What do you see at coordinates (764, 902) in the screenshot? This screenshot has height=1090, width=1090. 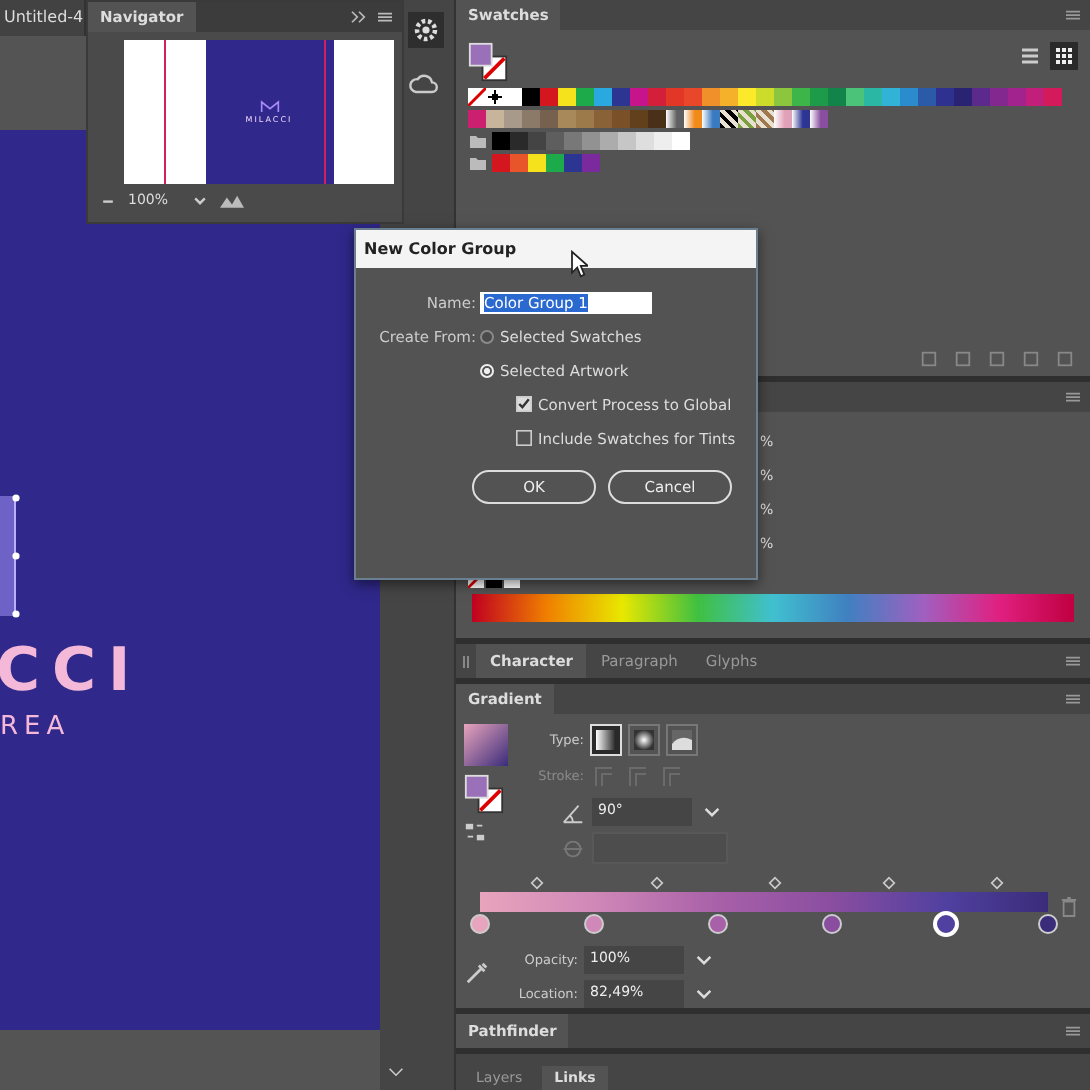 I see `gradient-bar` at bounding box center [764, 902].